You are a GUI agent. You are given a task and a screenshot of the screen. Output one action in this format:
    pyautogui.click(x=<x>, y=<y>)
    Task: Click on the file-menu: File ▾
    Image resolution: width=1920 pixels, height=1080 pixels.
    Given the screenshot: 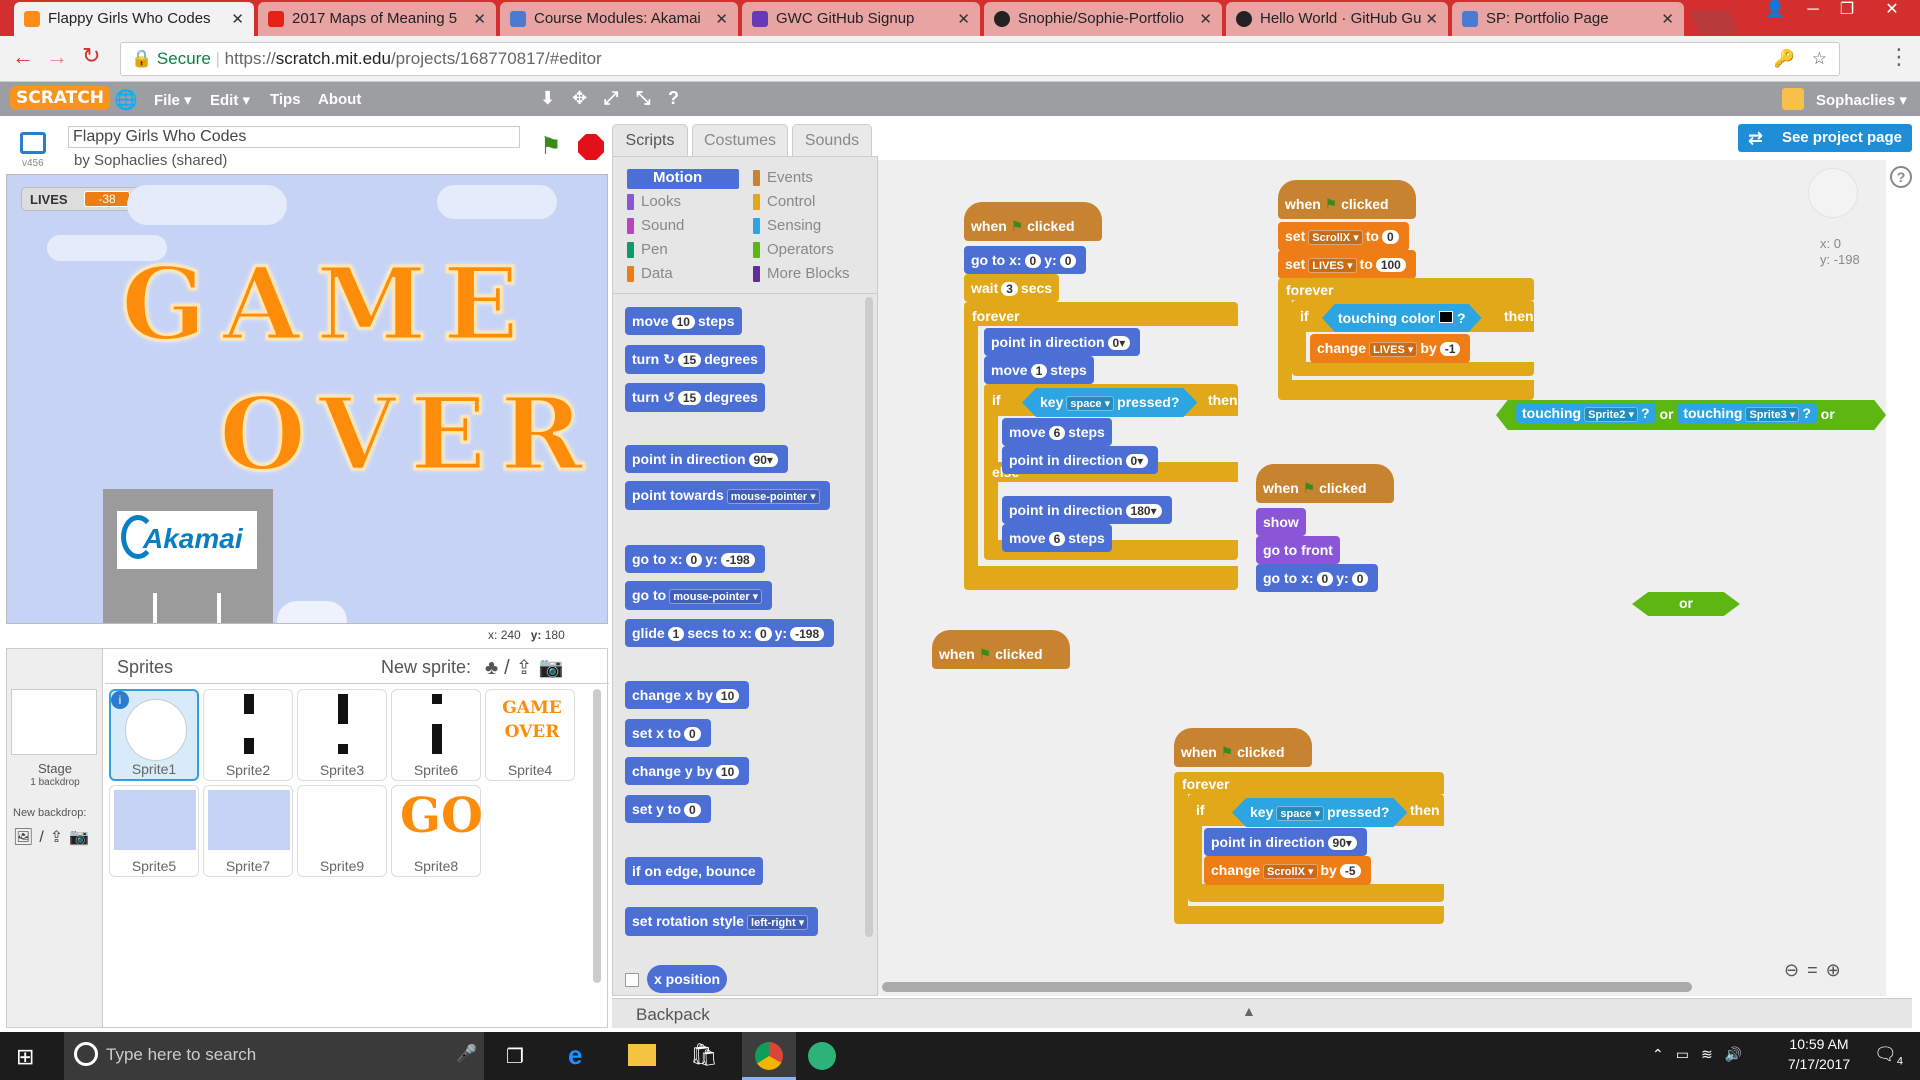 What is the action you would take?
    pyautogui.click(x=173, y=100)
    